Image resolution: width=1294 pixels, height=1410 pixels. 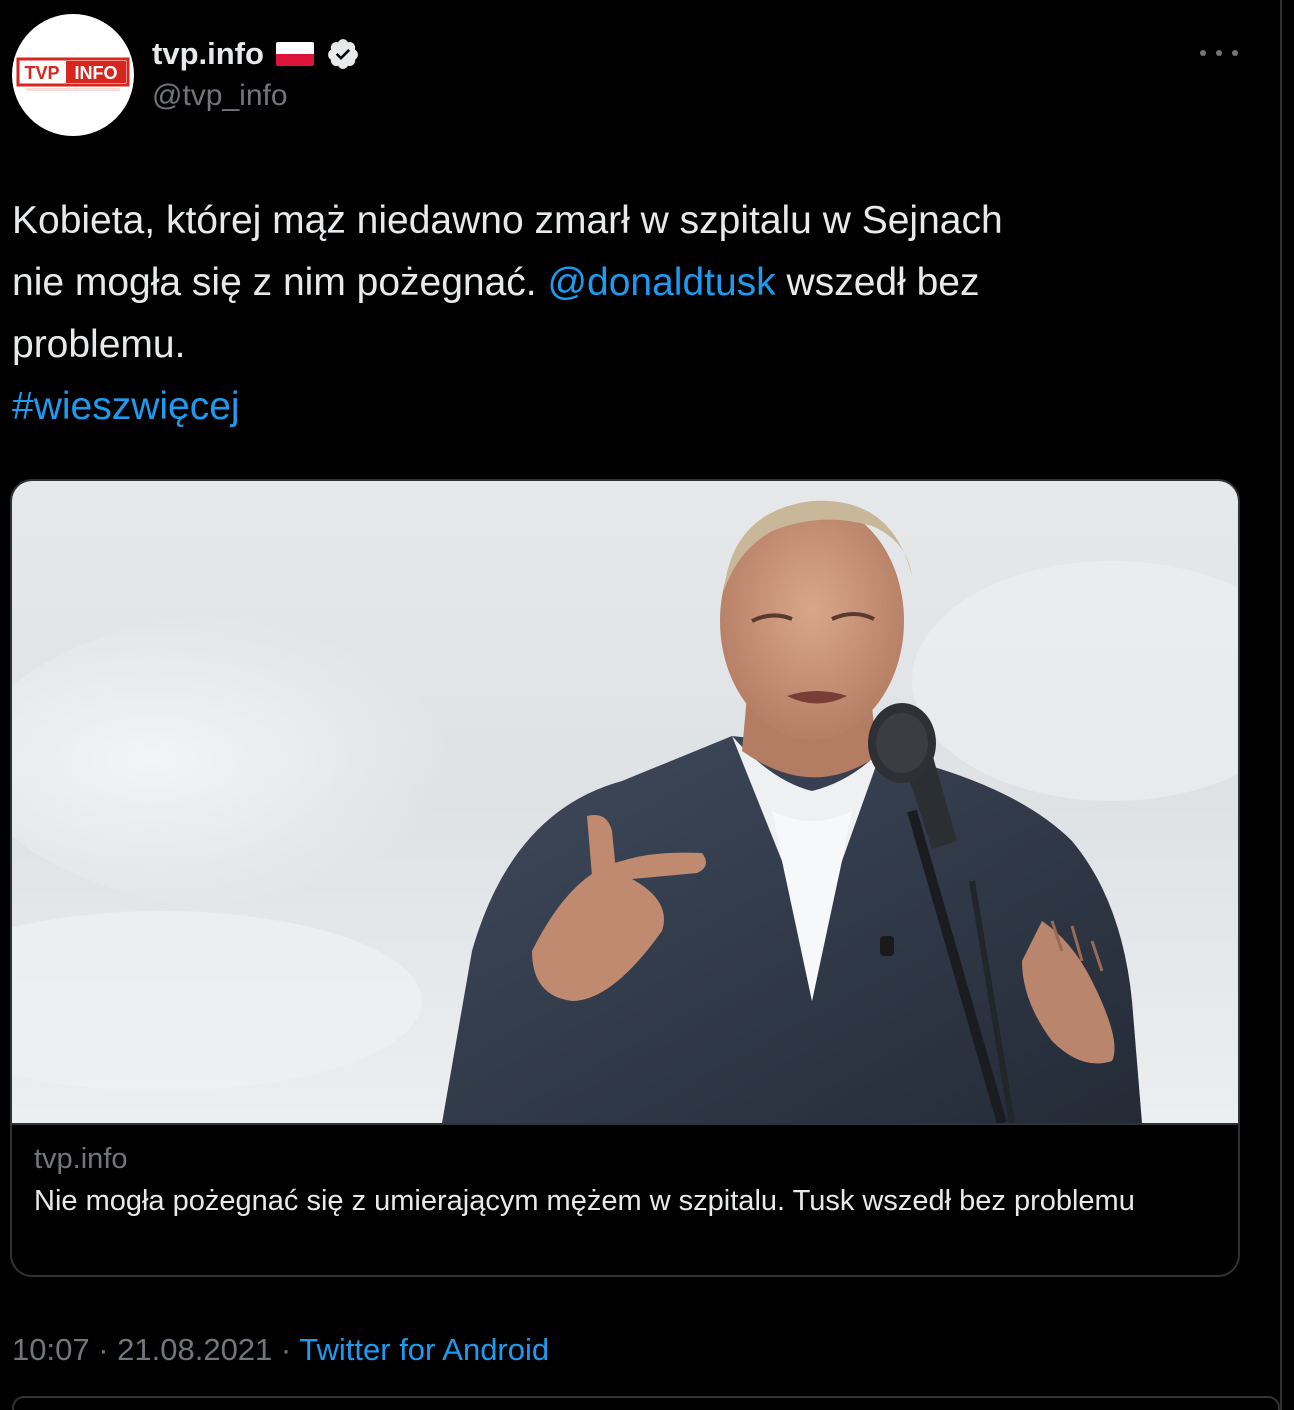 I want to click on author-name-row: tvp.info, so click(x=256, y=54).